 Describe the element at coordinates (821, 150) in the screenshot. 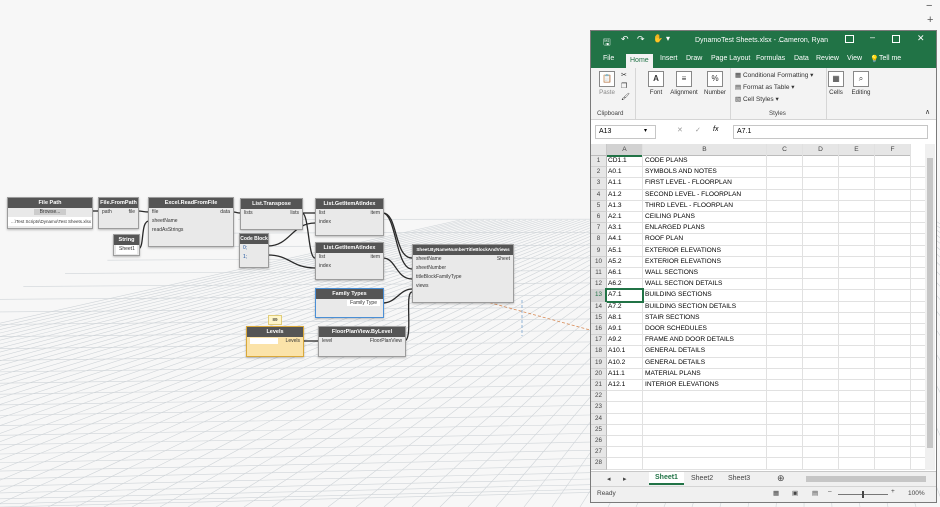

I see `column-header-d: D` at that location.